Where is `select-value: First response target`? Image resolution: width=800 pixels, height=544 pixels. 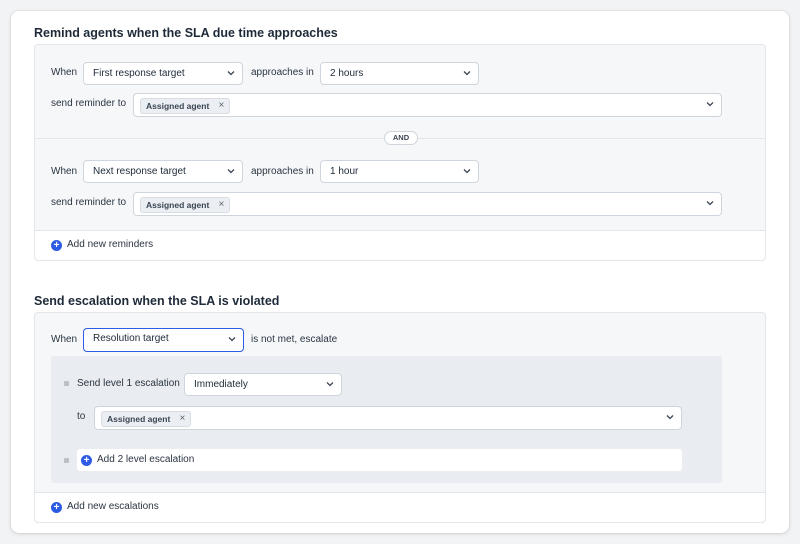 select-value: First response target is located at coordinates (139, 73).